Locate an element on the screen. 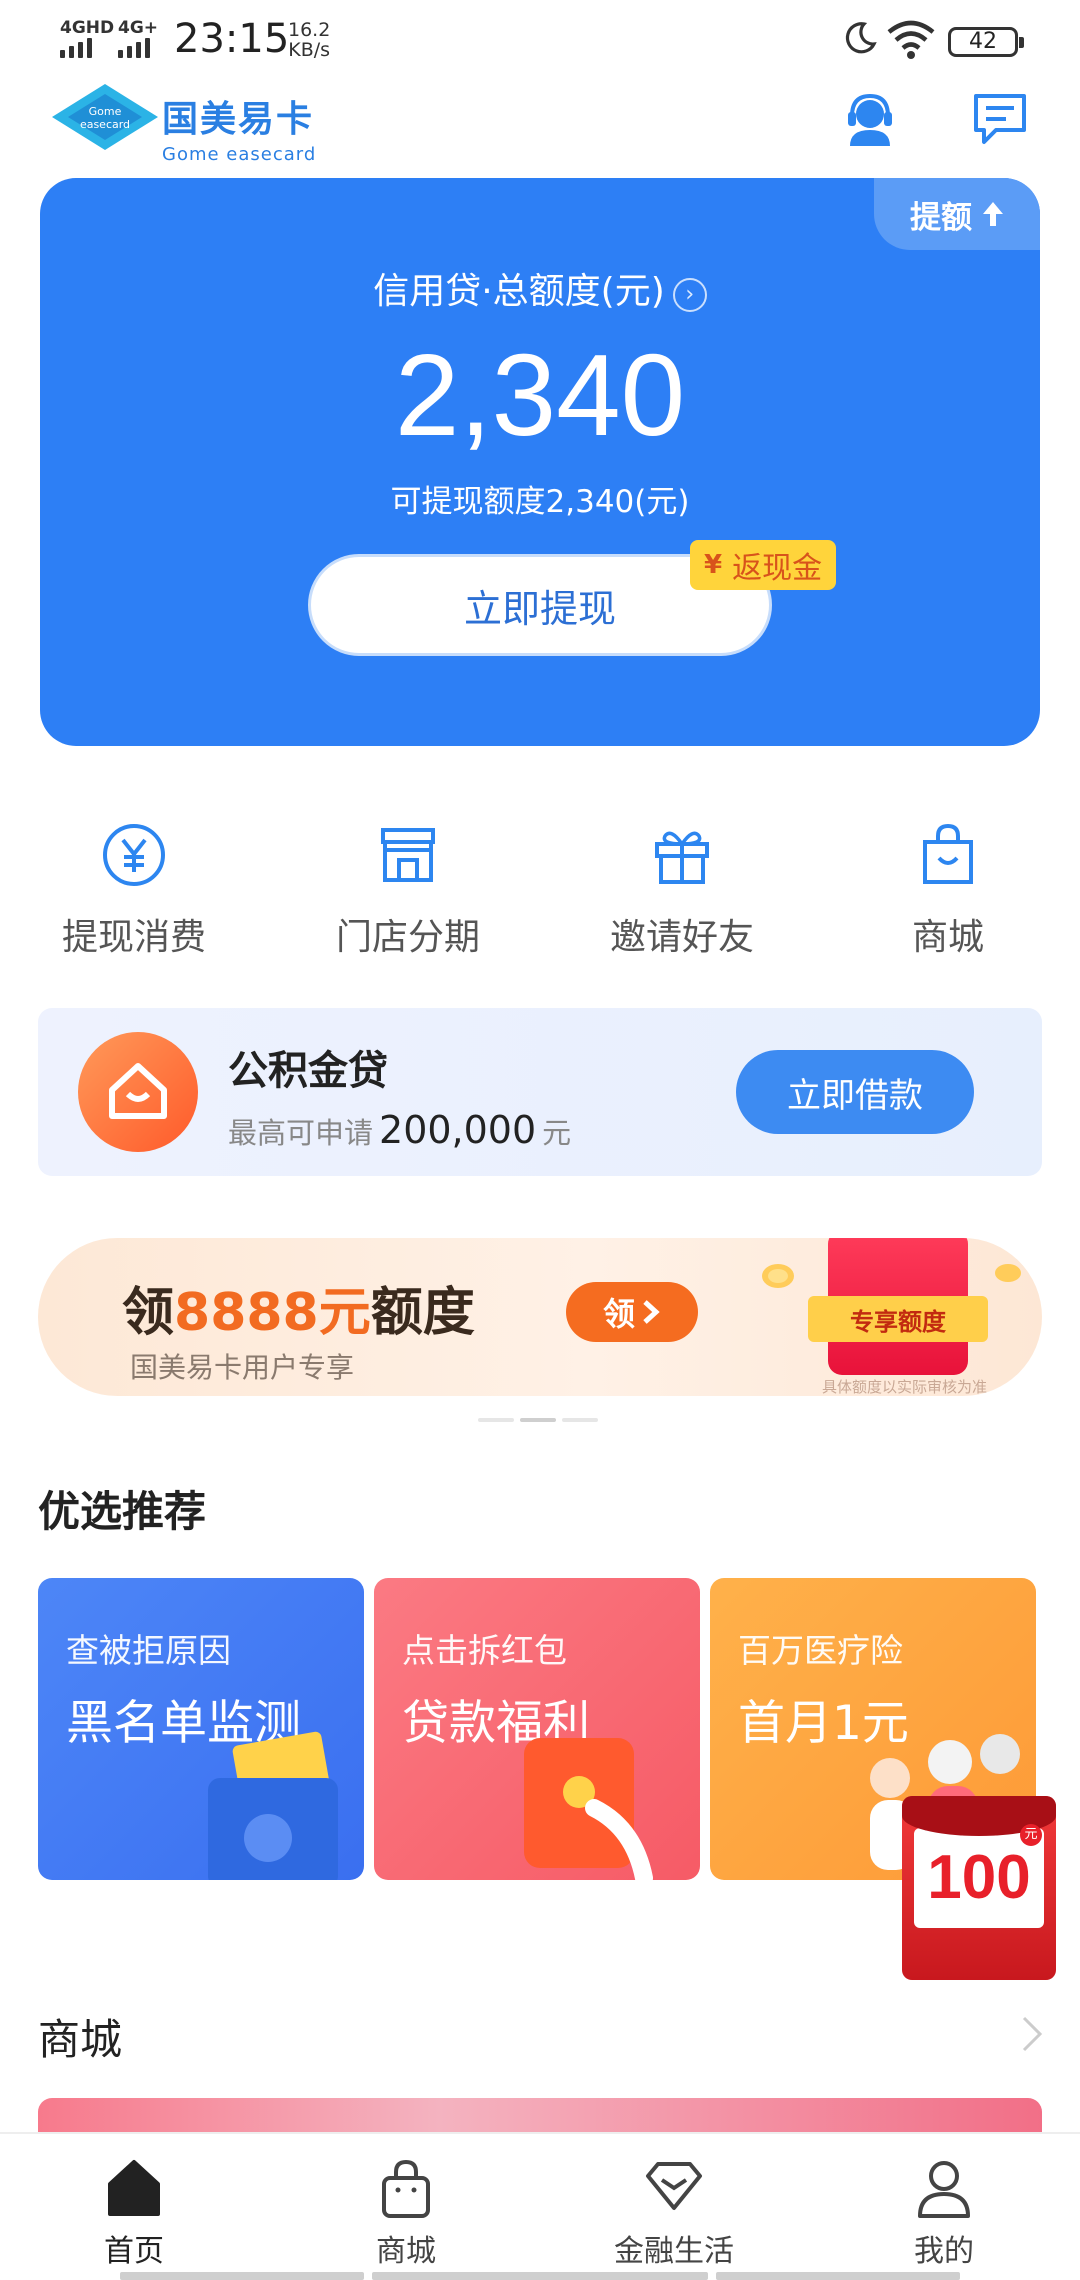  wifi-icon is located at coordinates (911, 39).